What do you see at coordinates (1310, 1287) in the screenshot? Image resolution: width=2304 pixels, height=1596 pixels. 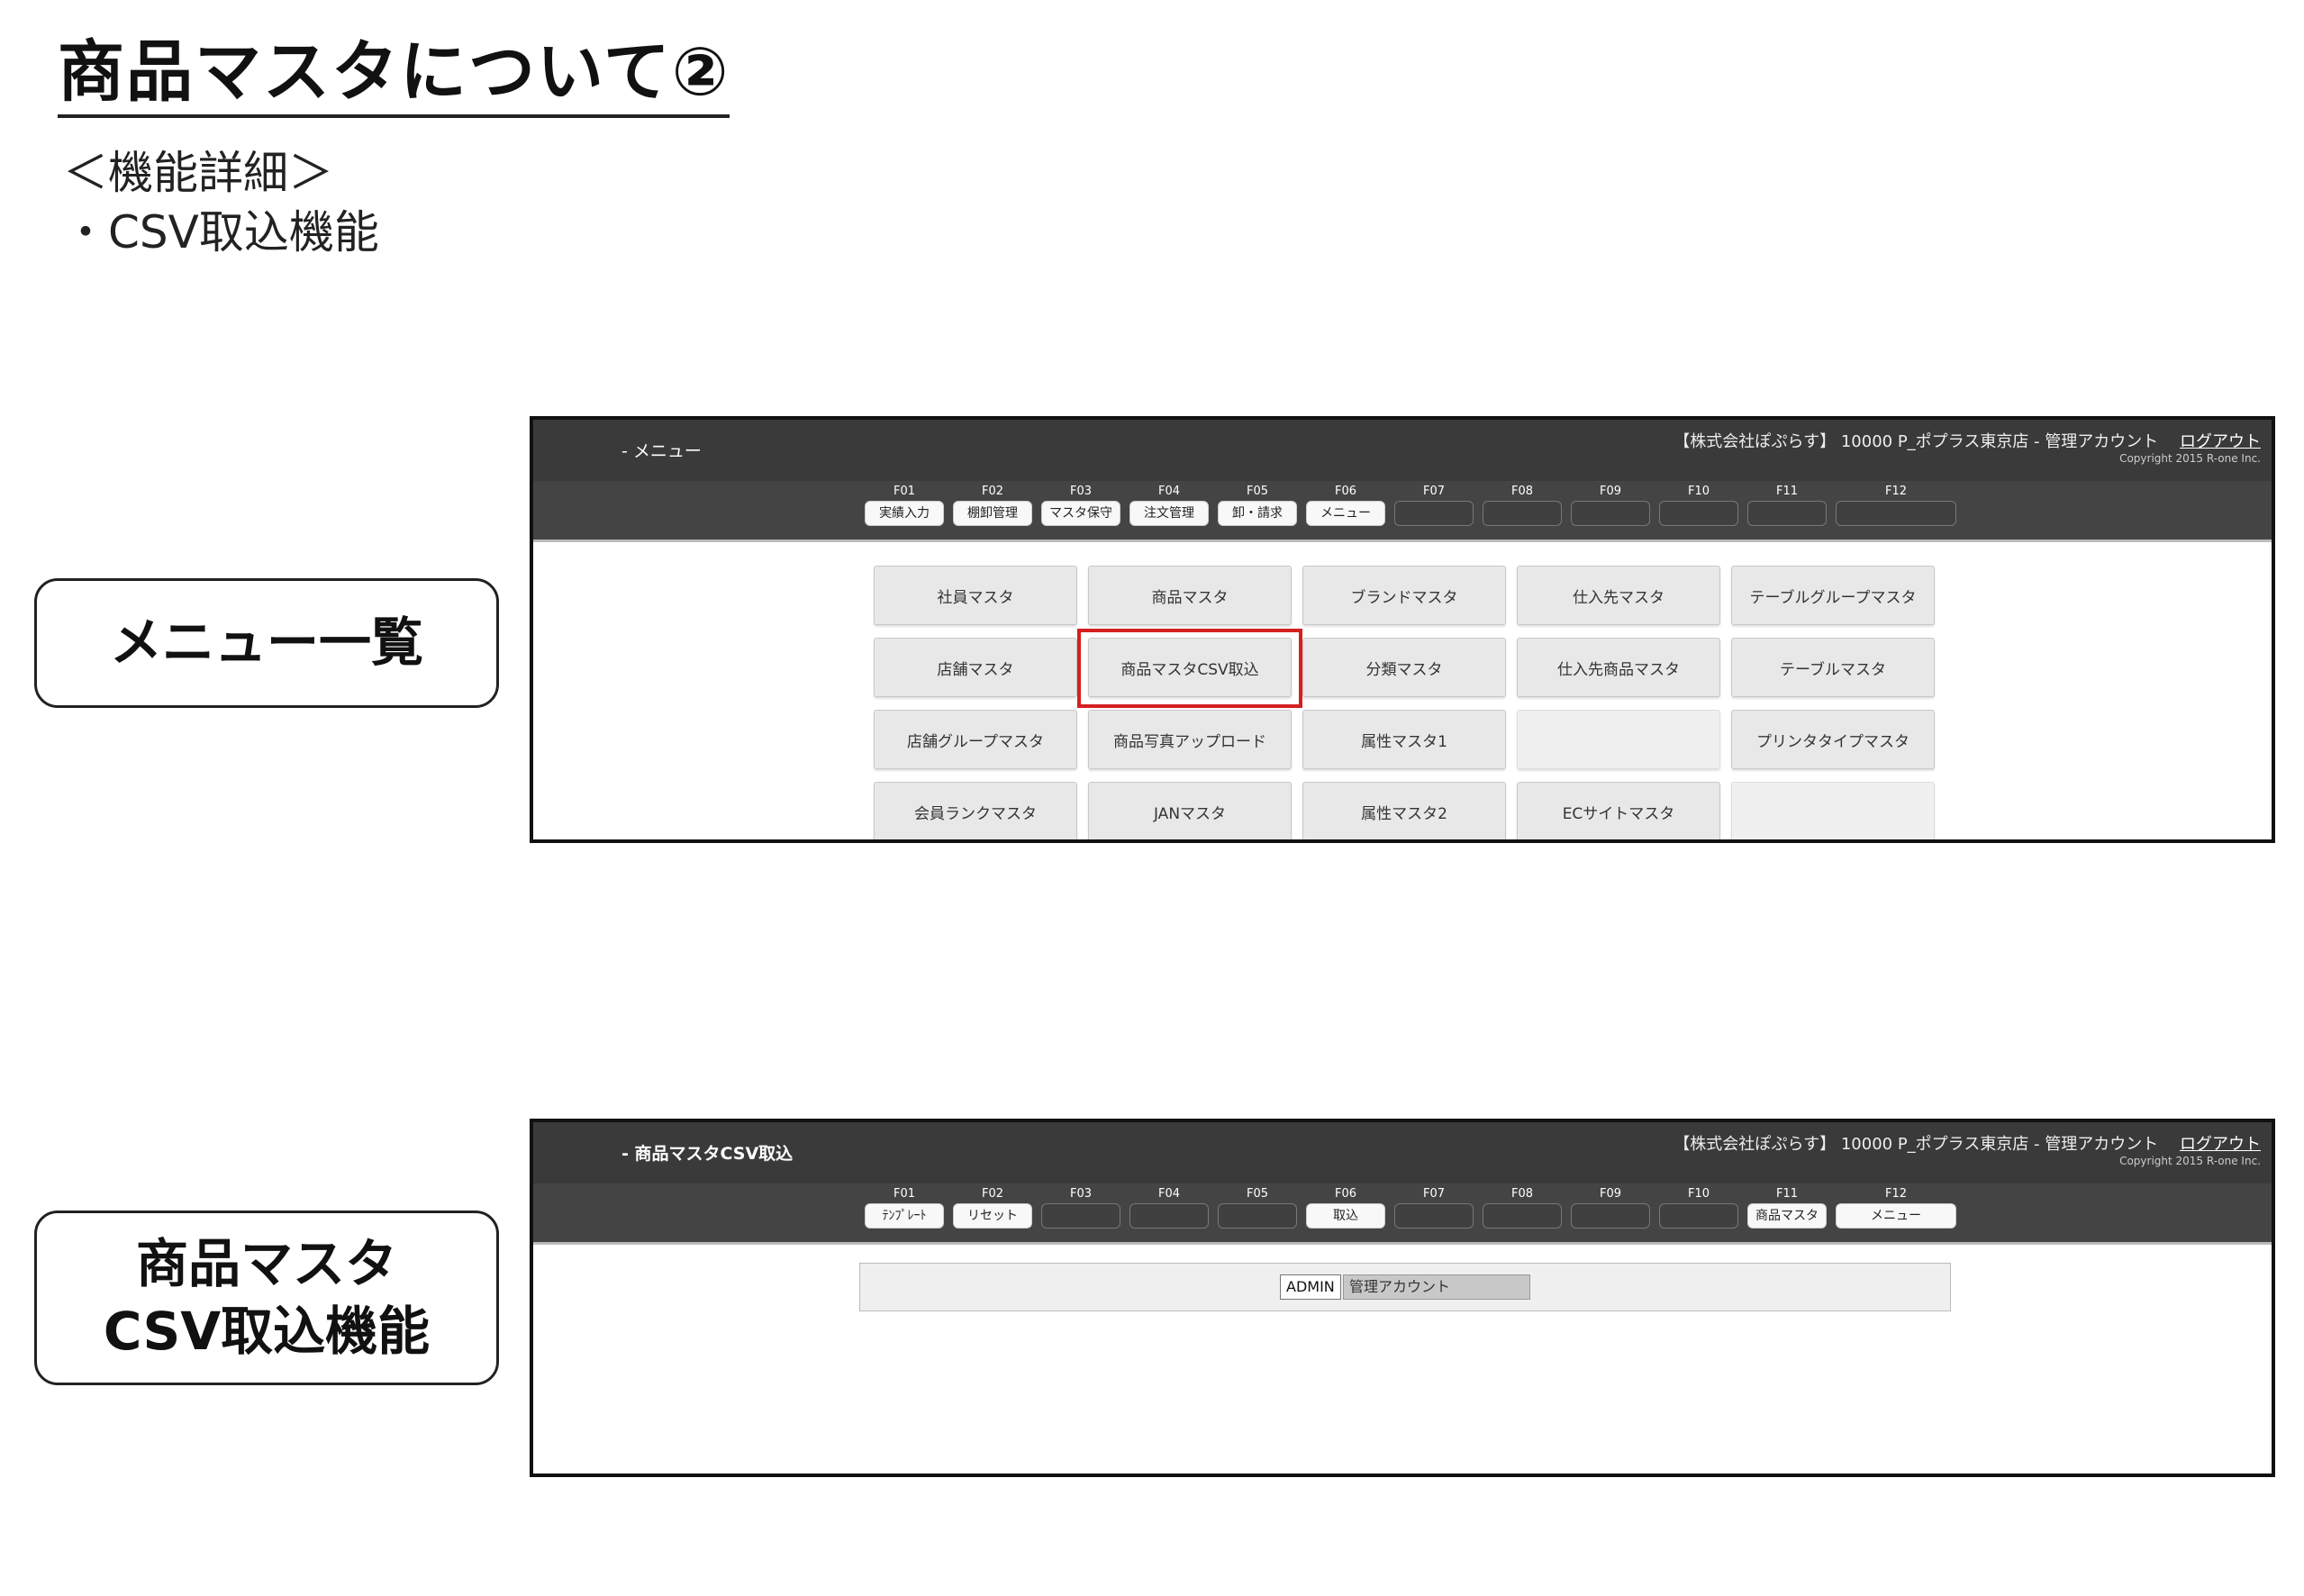 I see `user-code-field: ADMIN` at bounding box center [1310, 1287].